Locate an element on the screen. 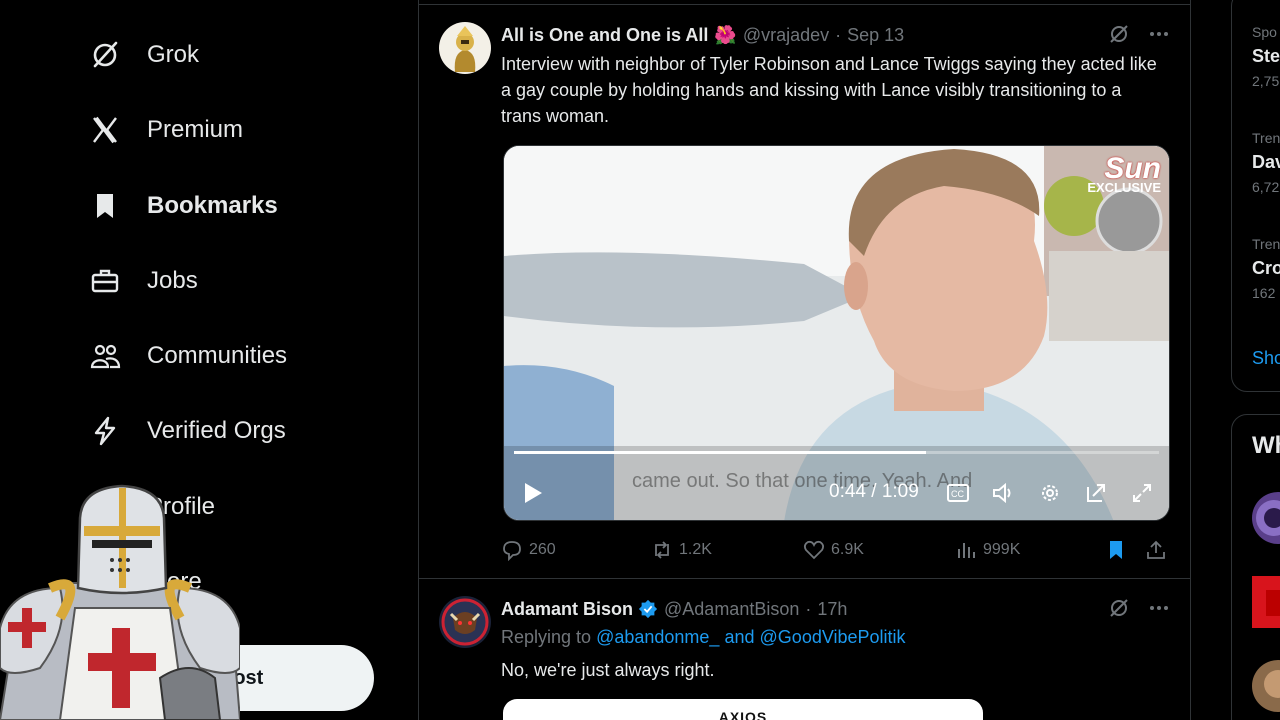 This screenshot has height=720, width=1280. reply-count: 260 is located at coordinates (542, 549).